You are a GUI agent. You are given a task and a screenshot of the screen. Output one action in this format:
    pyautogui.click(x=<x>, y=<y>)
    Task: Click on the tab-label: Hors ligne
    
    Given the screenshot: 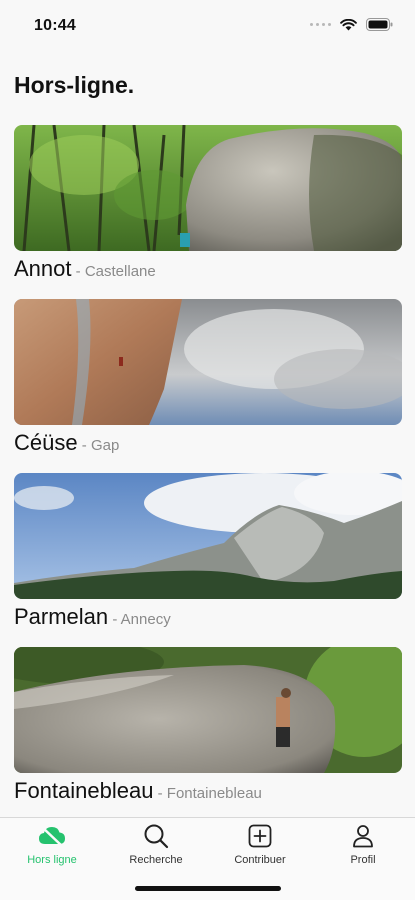 What is the action you would take?
    pyautogui.click(x=52, y=860)
    